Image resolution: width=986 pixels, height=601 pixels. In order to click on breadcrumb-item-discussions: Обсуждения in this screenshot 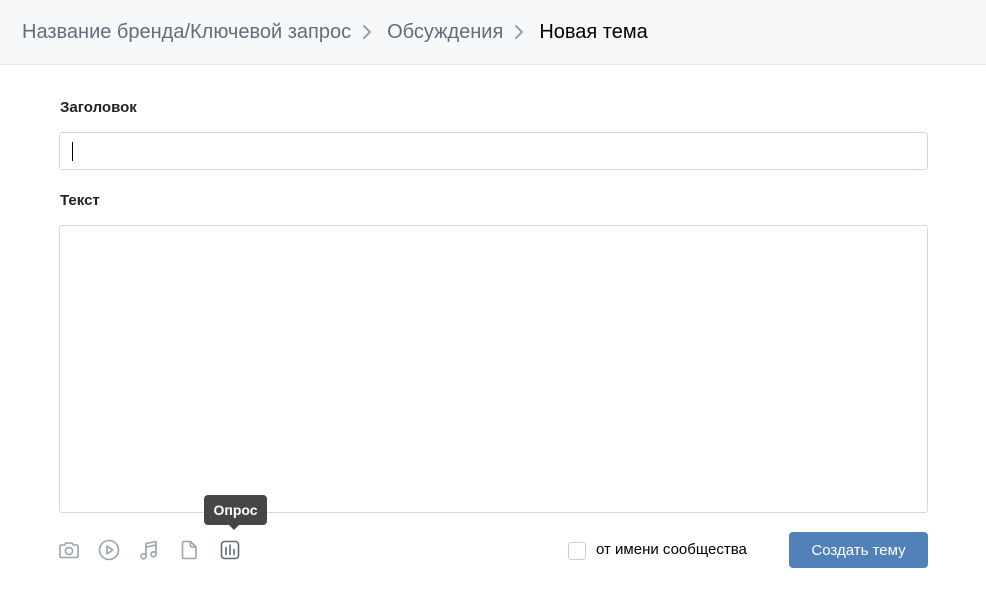, I will do `click(445, 32)`.